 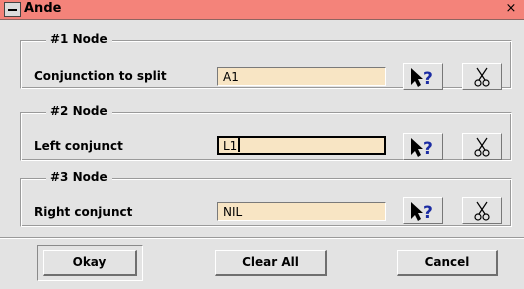 What do you see at coordinates (301, 76) in the screenshot?
I see `conjunction-to-split-field: A1` at bounding box center [301, 76].